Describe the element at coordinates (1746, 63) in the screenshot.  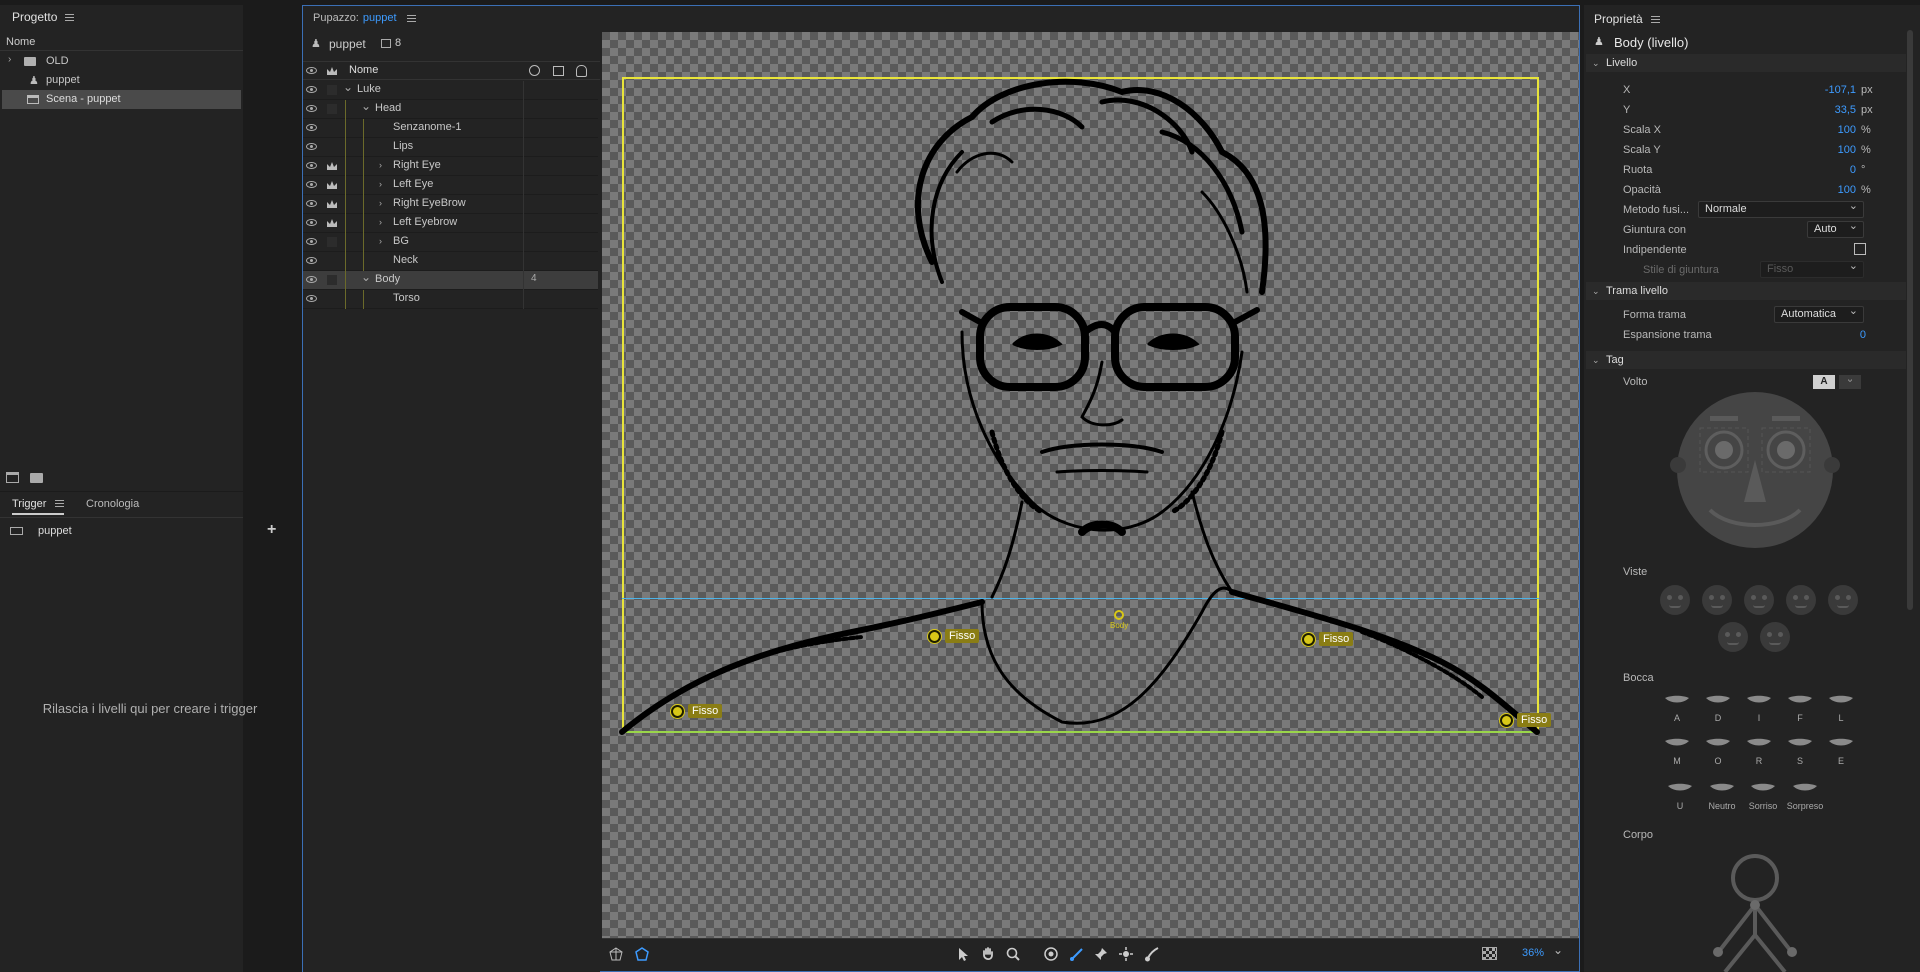
I see `section-livello: ⌄ Livello` at that location.